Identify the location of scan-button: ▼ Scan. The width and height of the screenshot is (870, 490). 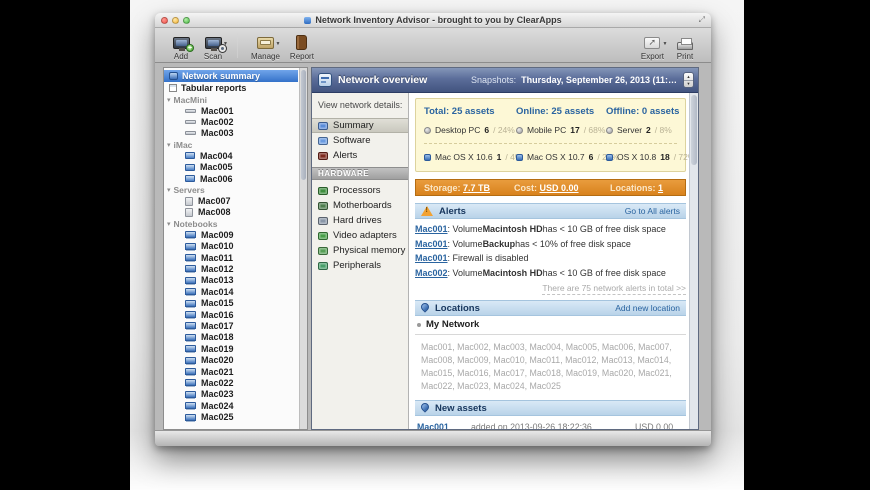
(213, 45).